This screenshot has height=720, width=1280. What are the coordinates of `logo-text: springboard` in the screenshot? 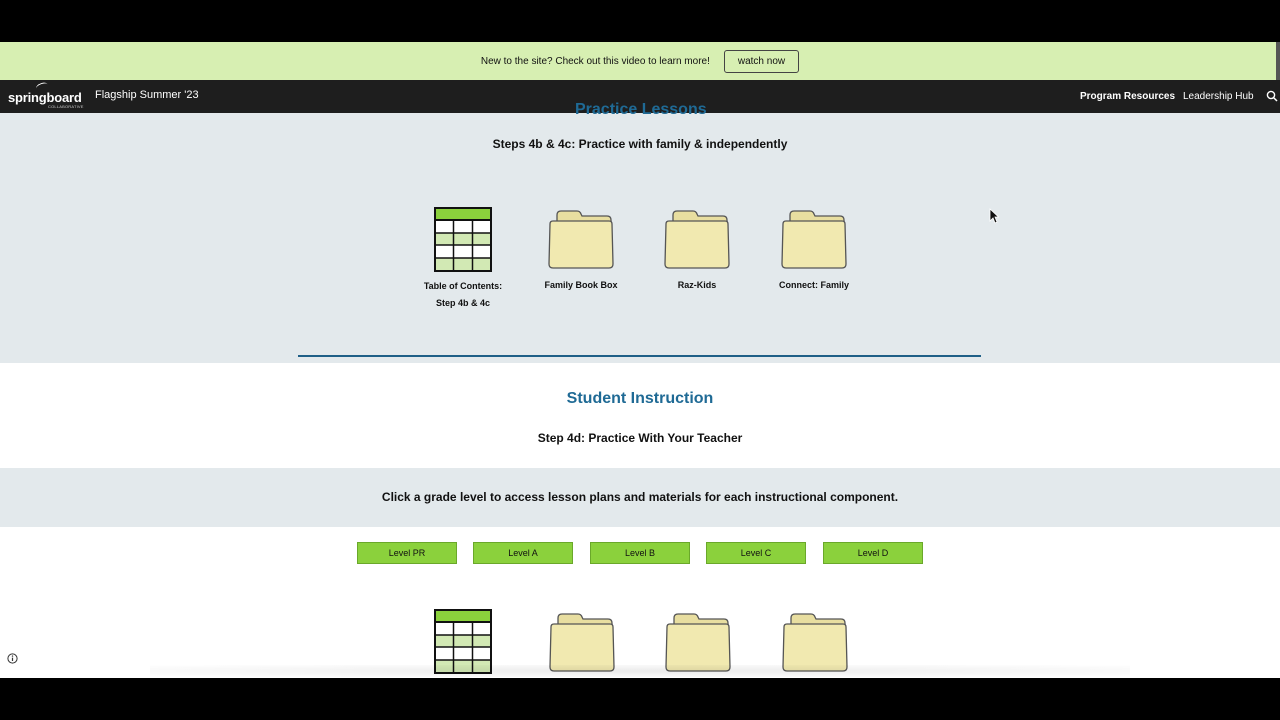 It's located at (45, 97).